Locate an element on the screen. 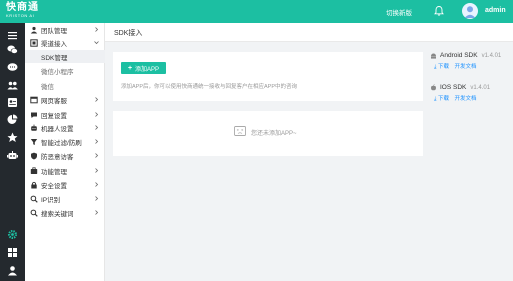 The image size is (513, 281). menu-icon is located at coordinates (12, 35).